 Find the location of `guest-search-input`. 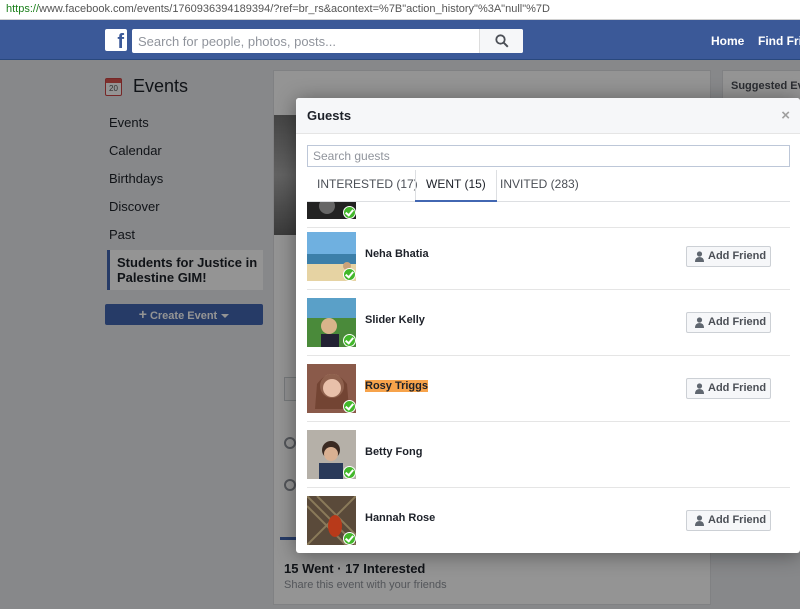

guest-search-input is located at coordinates (548, 156).